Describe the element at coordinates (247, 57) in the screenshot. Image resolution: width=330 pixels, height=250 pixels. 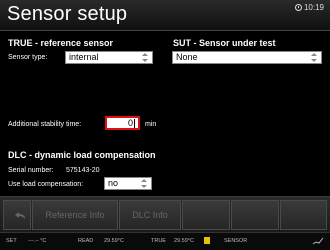
I see `sut-sensor-select: None` at that location.